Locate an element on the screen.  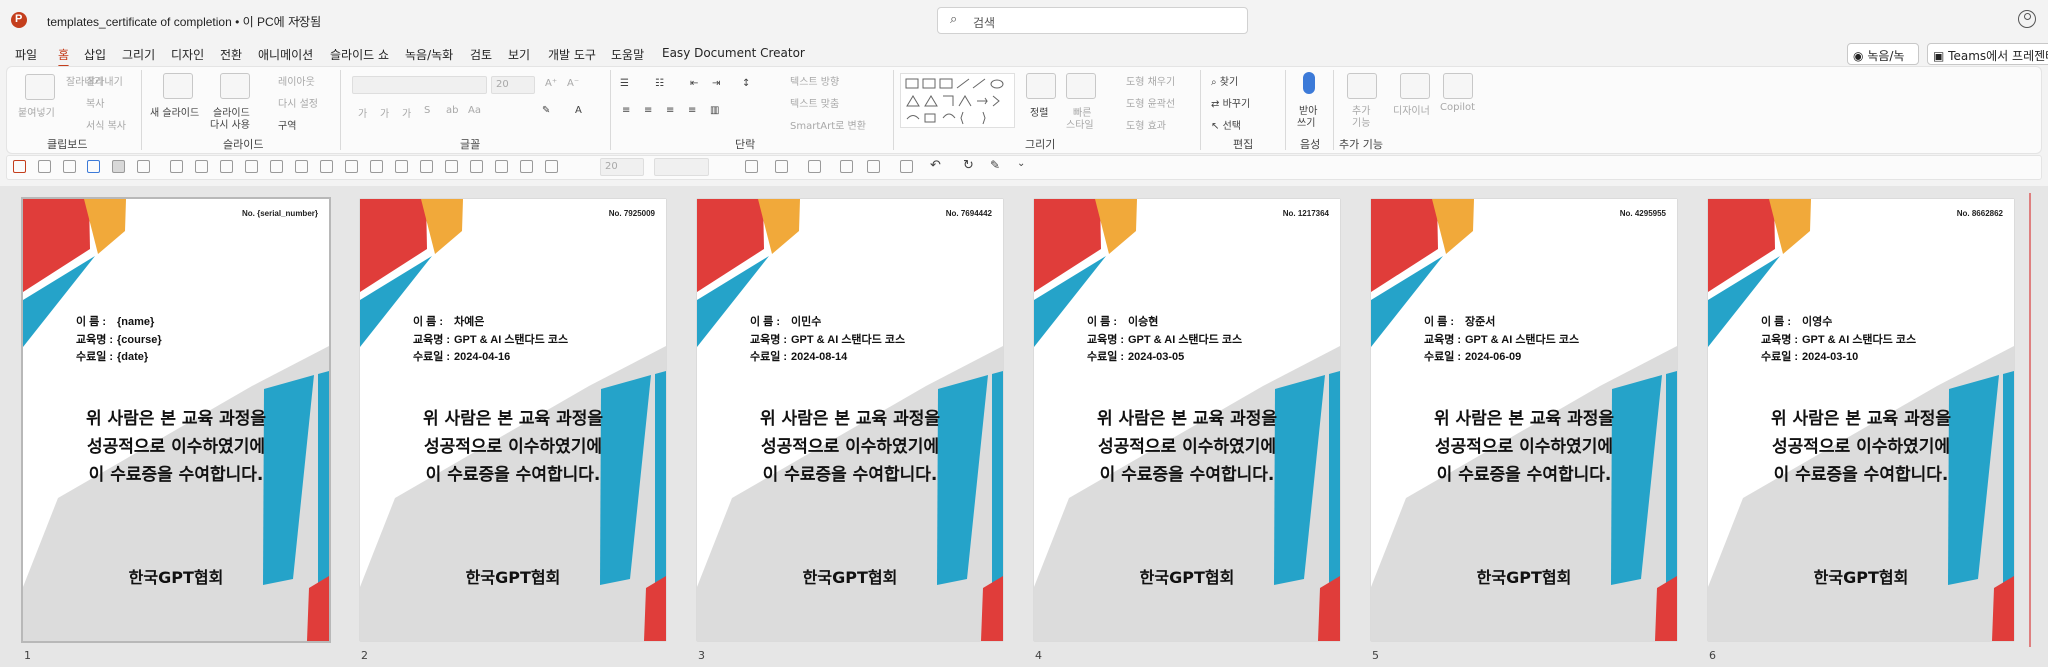
font-color-qat-icon is located at coordinates (501, 166).